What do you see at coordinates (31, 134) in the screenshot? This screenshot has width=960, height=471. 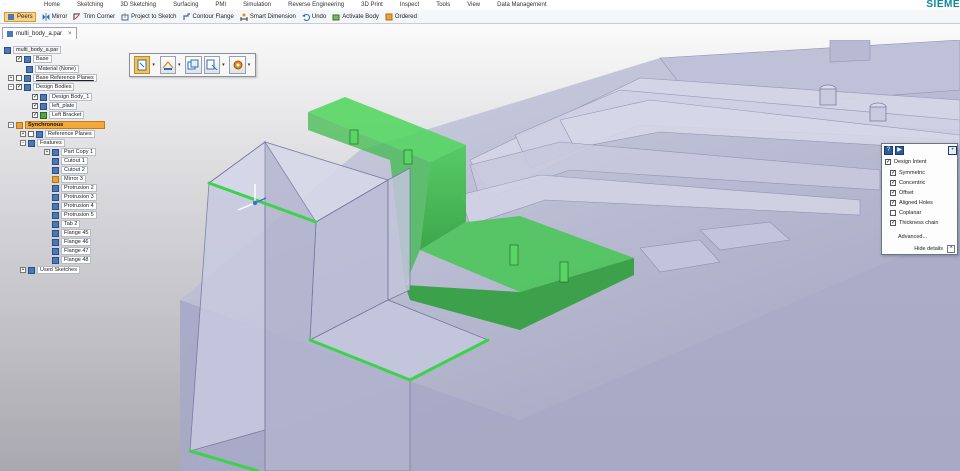 I see `ref-planes-checkbox` at bounding box center [31, 134].